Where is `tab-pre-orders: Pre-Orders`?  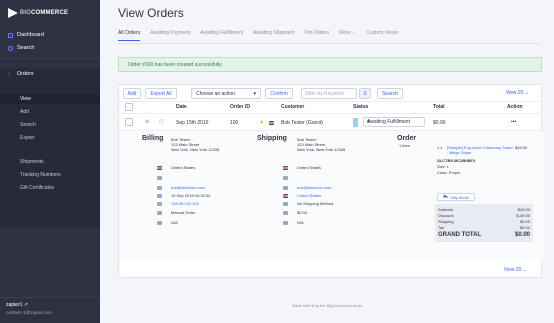
tab-pre-orders: Pre-Orders is located at coordinates (316, 35).